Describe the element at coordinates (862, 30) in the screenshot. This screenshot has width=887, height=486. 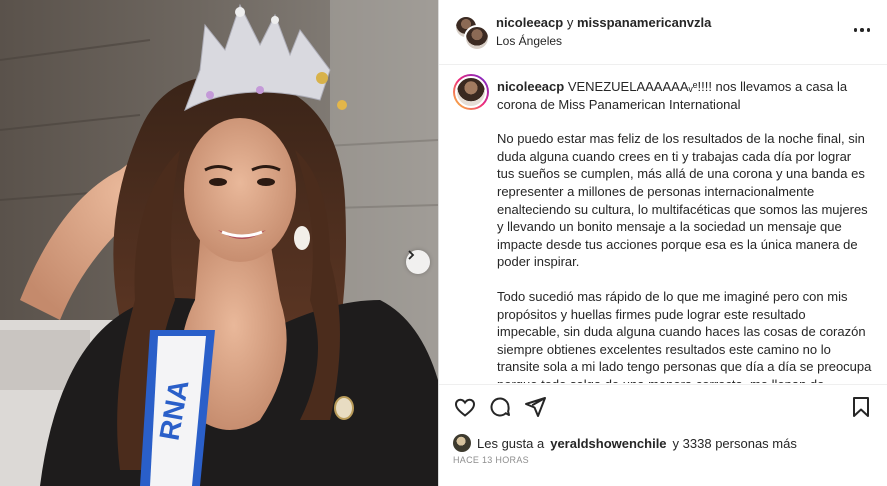
I see `more-options-button` at that location.